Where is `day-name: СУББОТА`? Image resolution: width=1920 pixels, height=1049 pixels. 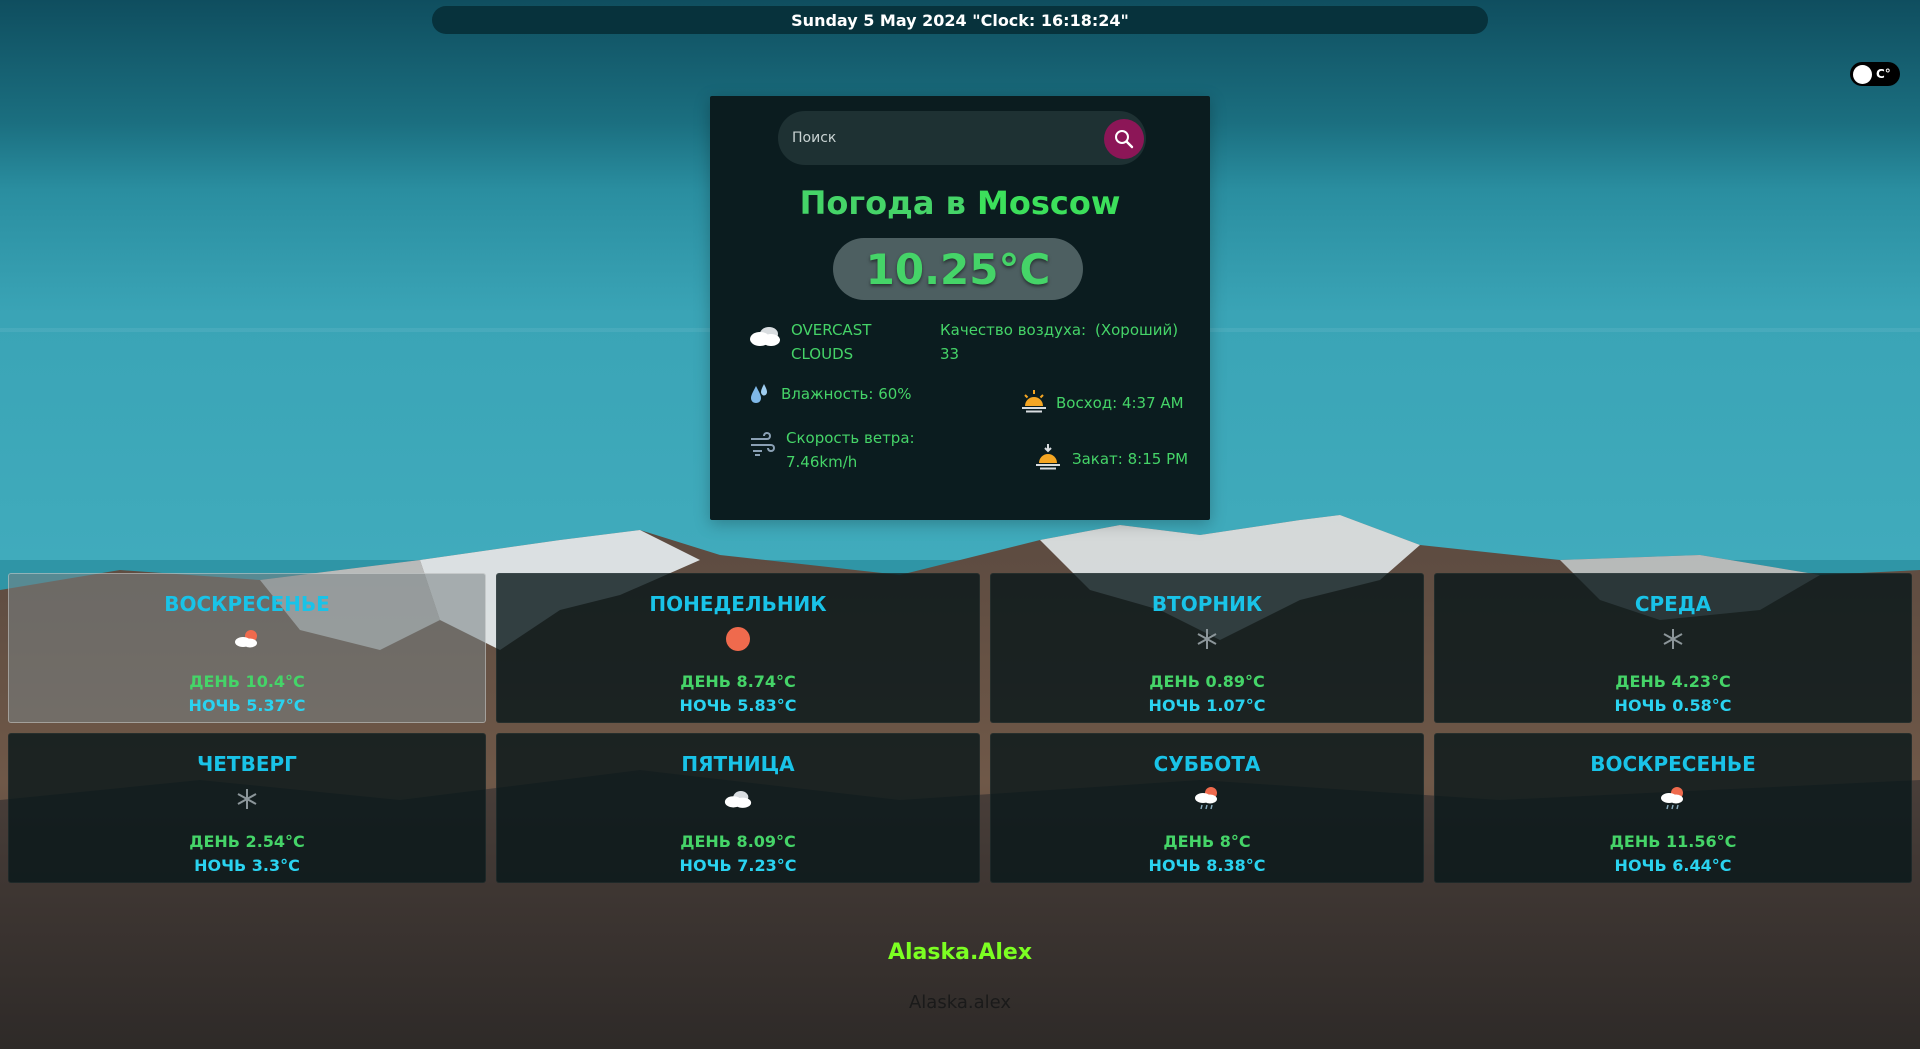 day-name: СУББОТА is located at coordinates (1207, 764).